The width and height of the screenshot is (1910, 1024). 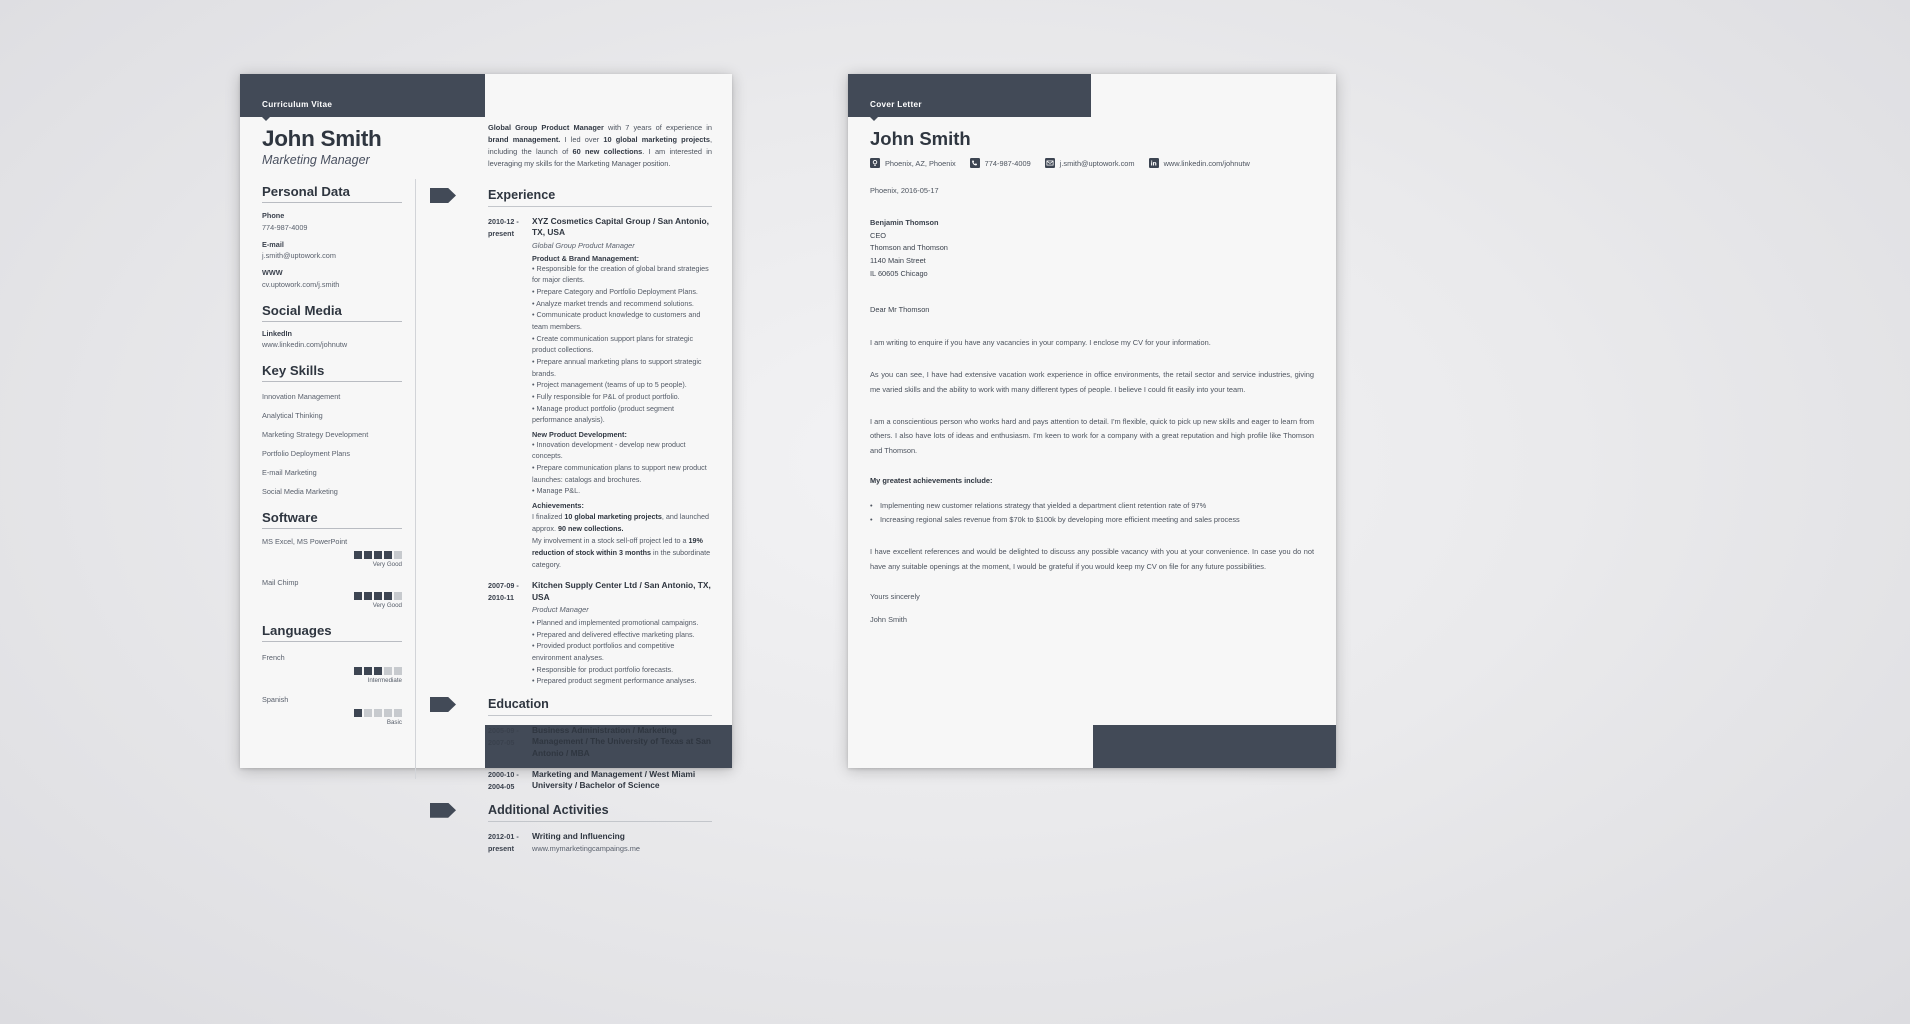 I want to click on ach-bold: 90 new collections., so click(x=590, y=528).